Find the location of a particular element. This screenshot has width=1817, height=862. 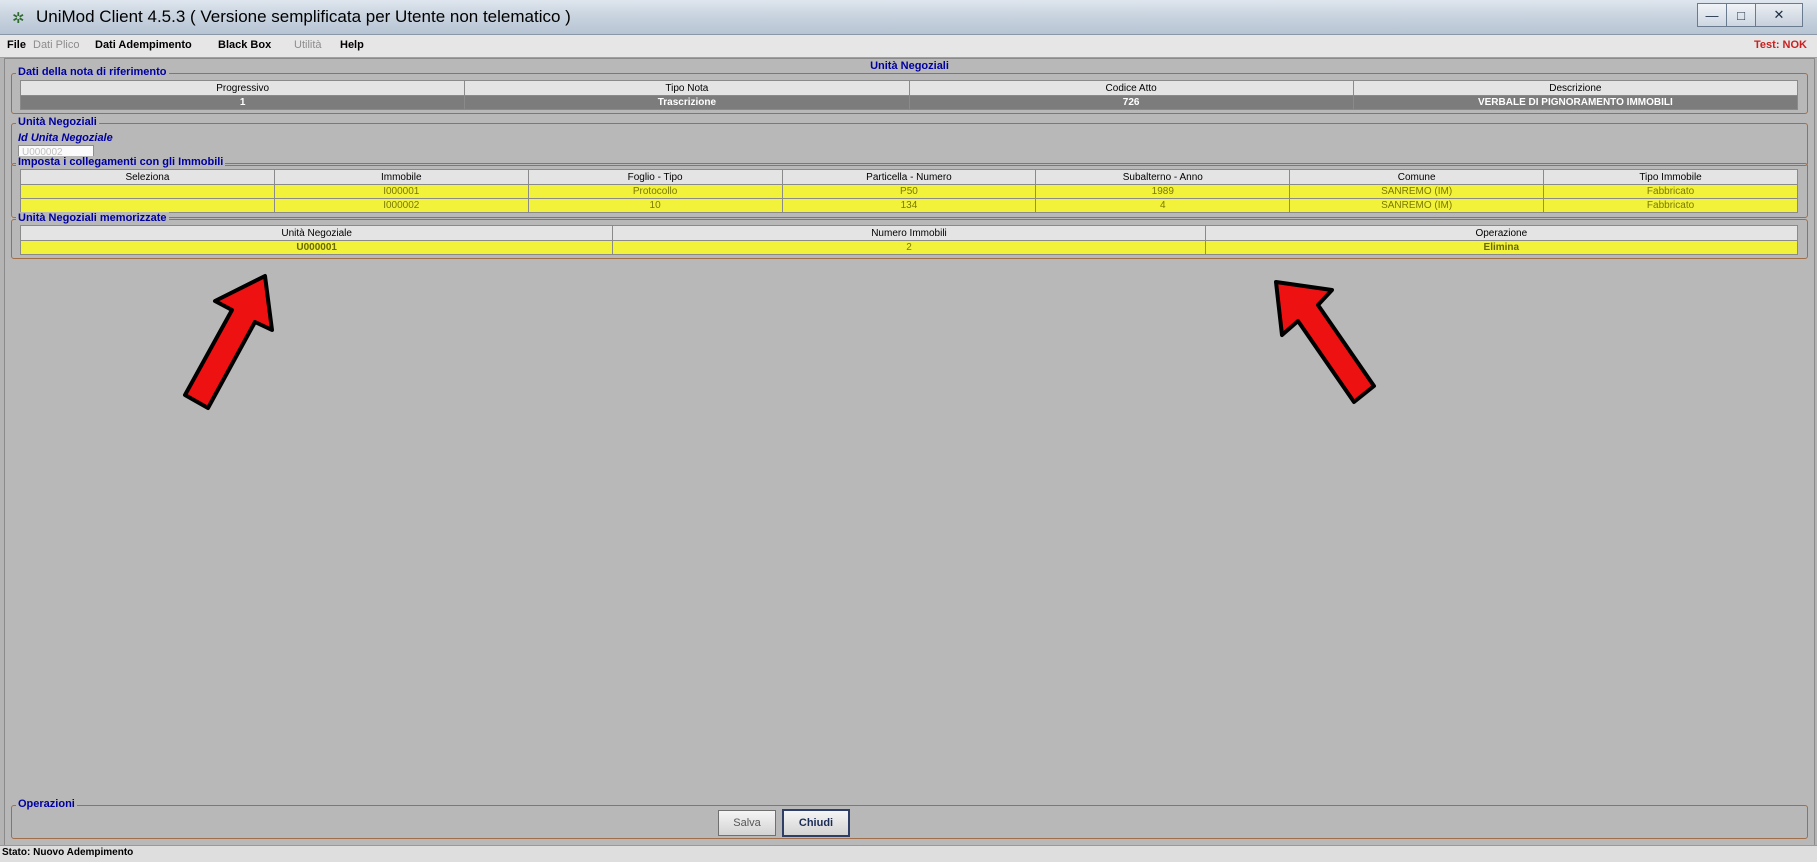

maximize-button: □ is located at coordinates (1741, 15).